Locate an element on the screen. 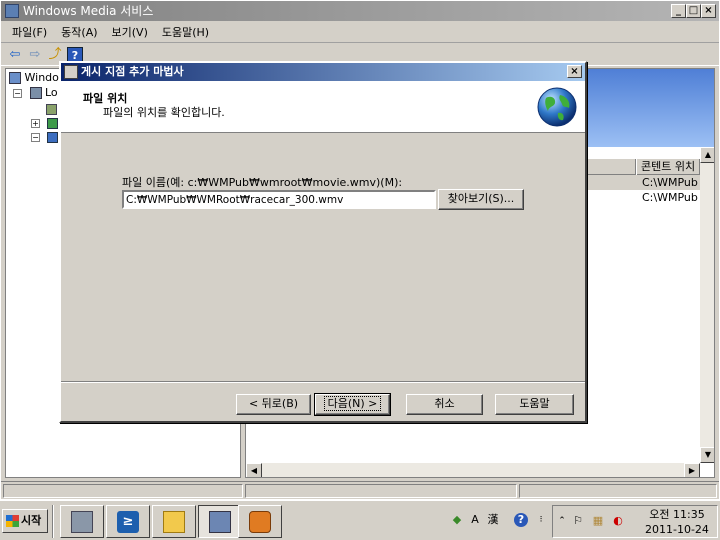 The image size is (720, 540). ime-status-icon: ◆ is located at coordinates (457, 520).